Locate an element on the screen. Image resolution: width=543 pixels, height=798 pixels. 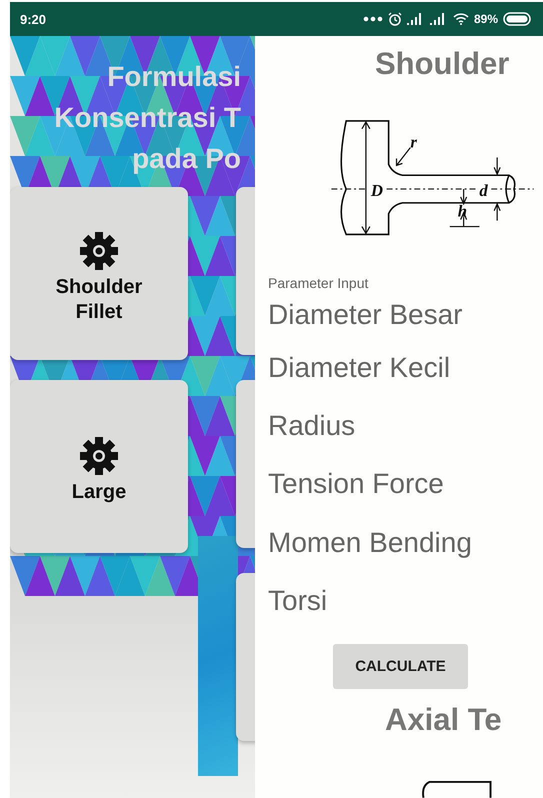
section-label: Parameter Input is located at coordinates (319, 283).